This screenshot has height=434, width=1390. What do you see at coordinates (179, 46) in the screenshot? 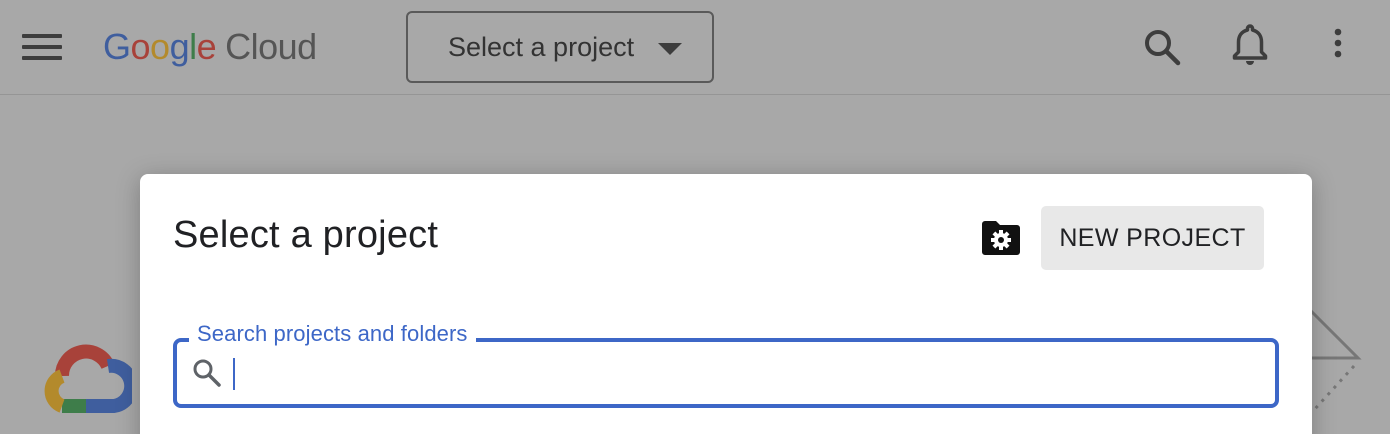
I see `logo-letter: g` at bounding box center [179, 46].